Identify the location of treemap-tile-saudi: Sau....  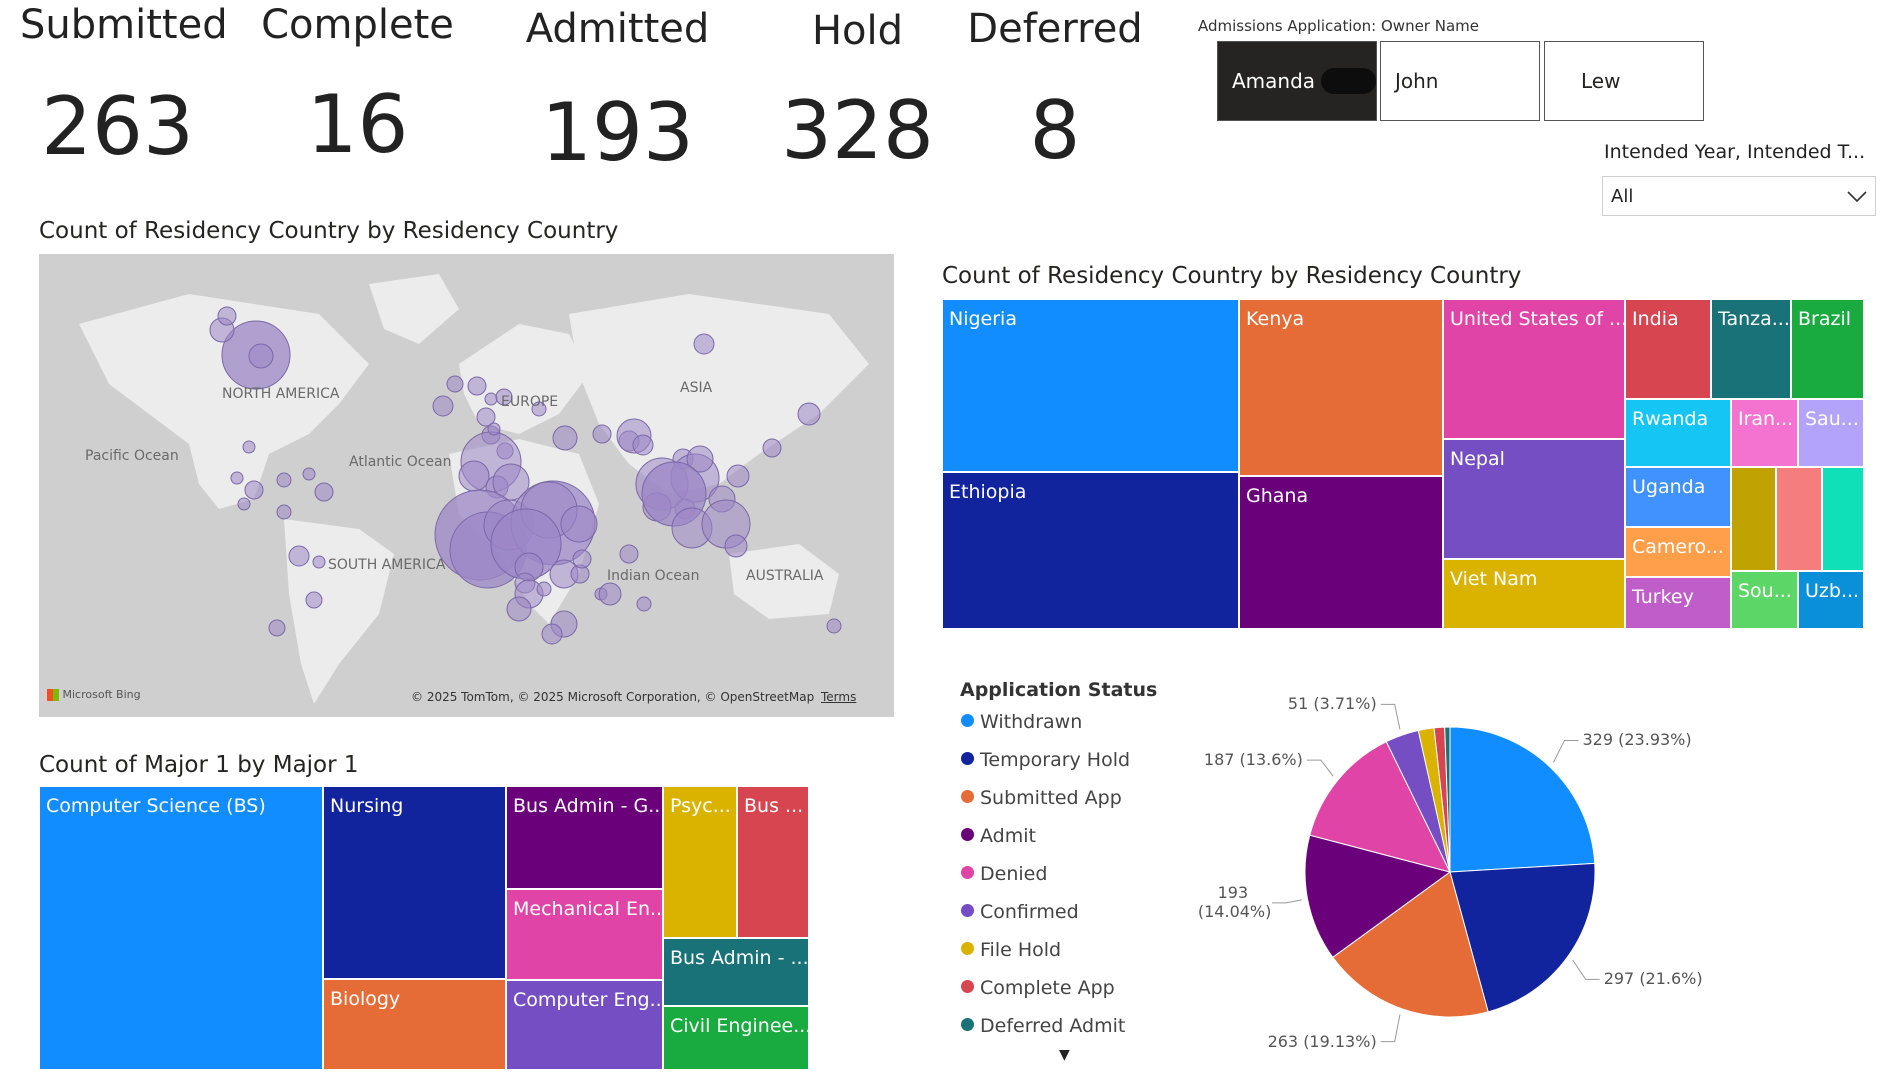
(1831, 433).